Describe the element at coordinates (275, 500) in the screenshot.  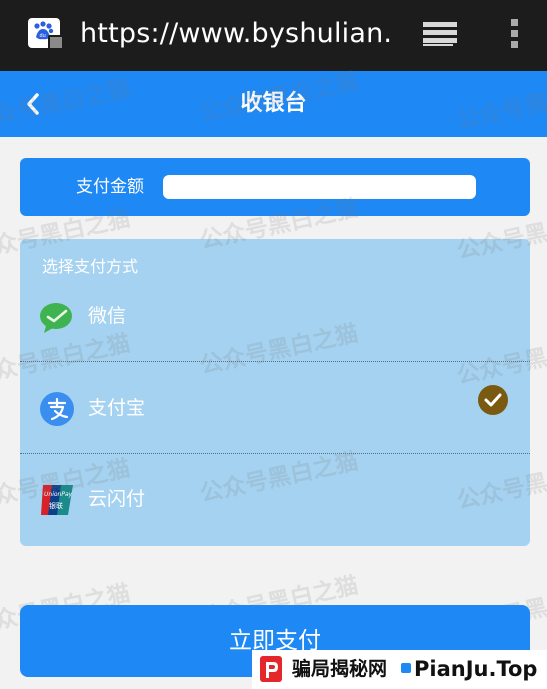
I see `payment-option-unionpay: UnionPay 银联 云闪付` at that location.